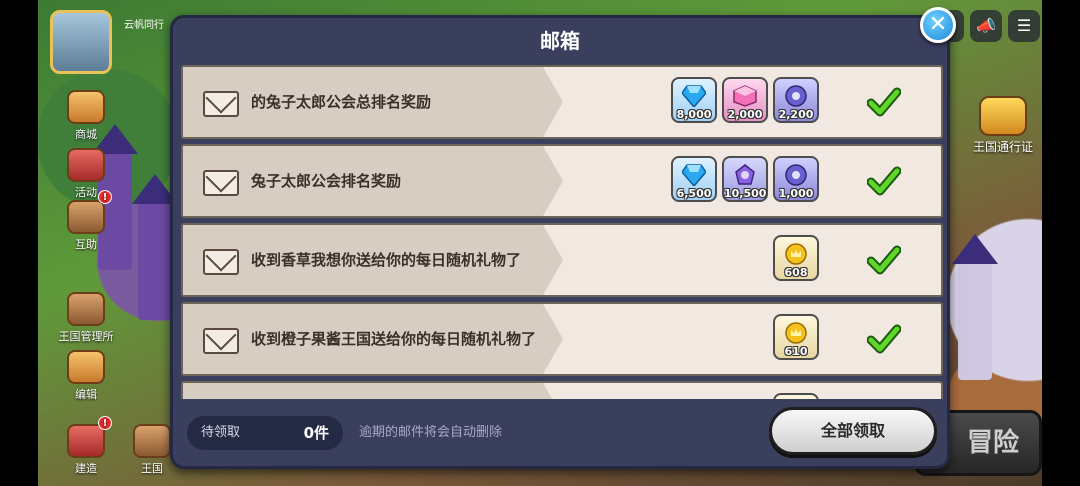 The image size is (1080, 486). I want to click on reward-quantity: 2,000, so click(745, 114).